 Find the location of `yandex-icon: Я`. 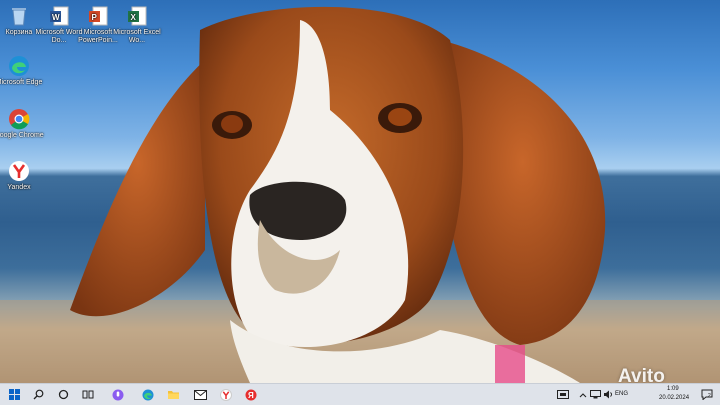

yandex-icon: Я is located at coordinates (251, 394).